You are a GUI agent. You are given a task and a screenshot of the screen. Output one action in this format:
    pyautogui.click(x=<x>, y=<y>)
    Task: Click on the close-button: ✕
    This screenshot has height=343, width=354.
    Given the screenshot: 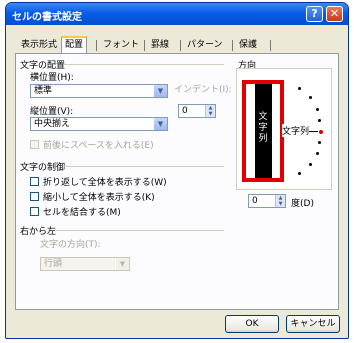 What is the action you would take?
    pyautogui.click(x=334, y=14)
    